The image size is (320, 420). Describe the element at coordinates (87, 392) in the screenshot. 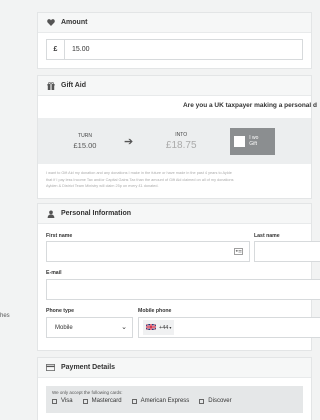

I see `accepted-cards-text: We only accept the following cards:` at that location.